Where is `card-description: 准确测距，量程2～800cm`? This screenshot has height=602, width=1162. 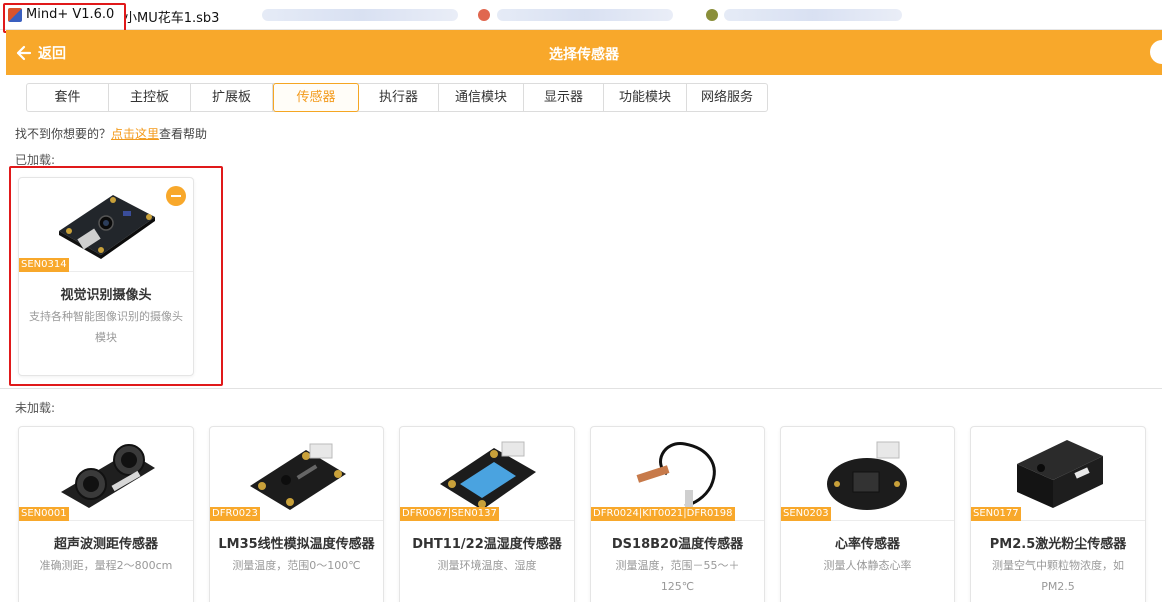
card-description: 准确测距，量程2～800cm is located at coordinates (106, 565).